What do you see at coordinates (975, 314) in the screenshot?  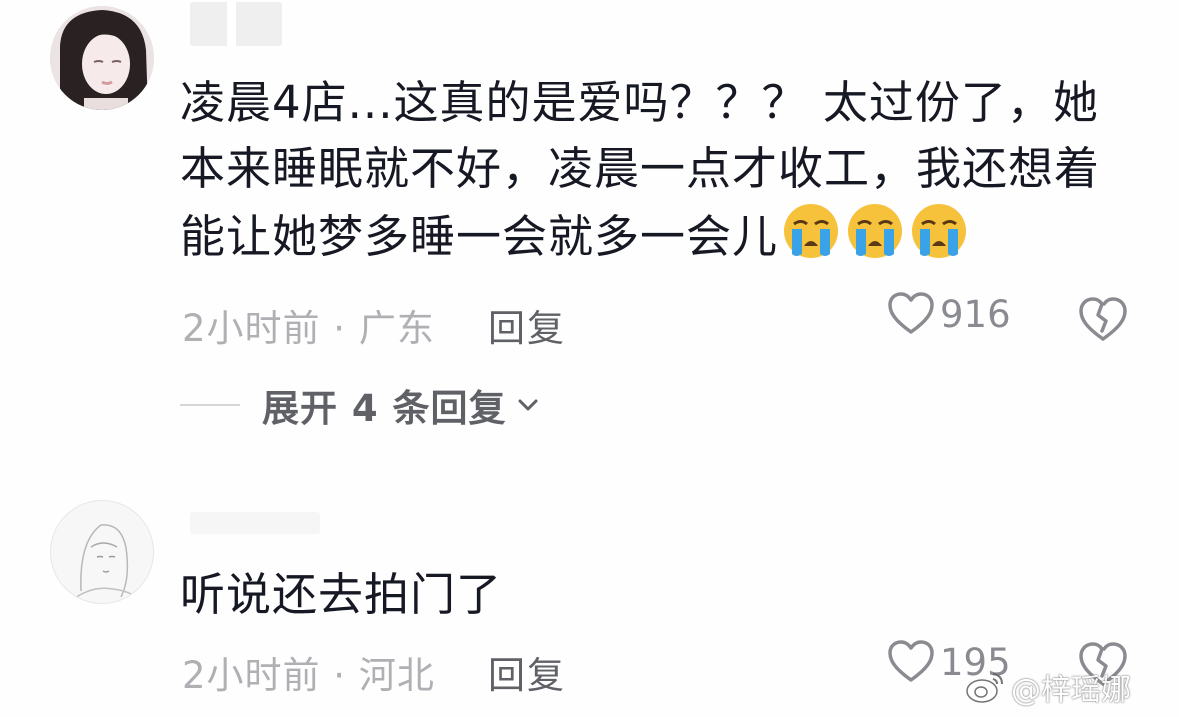 I see `like-count: 916` at bounding box center [975, 314].